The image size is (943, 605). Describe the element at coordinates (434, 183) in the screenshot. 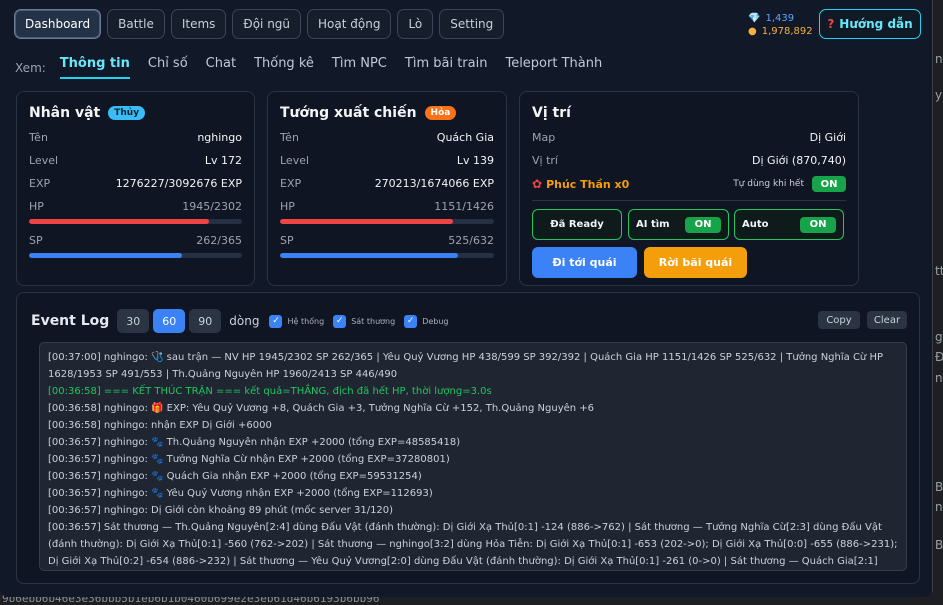

I see `general-exp: 270213/1674066 EXP` at that location.